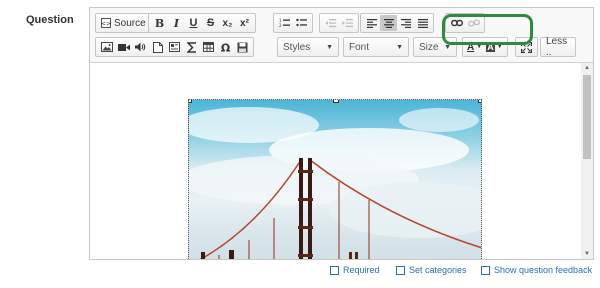 The image size is (600, 288). I want to click on align-center-button, so click(388, 23).